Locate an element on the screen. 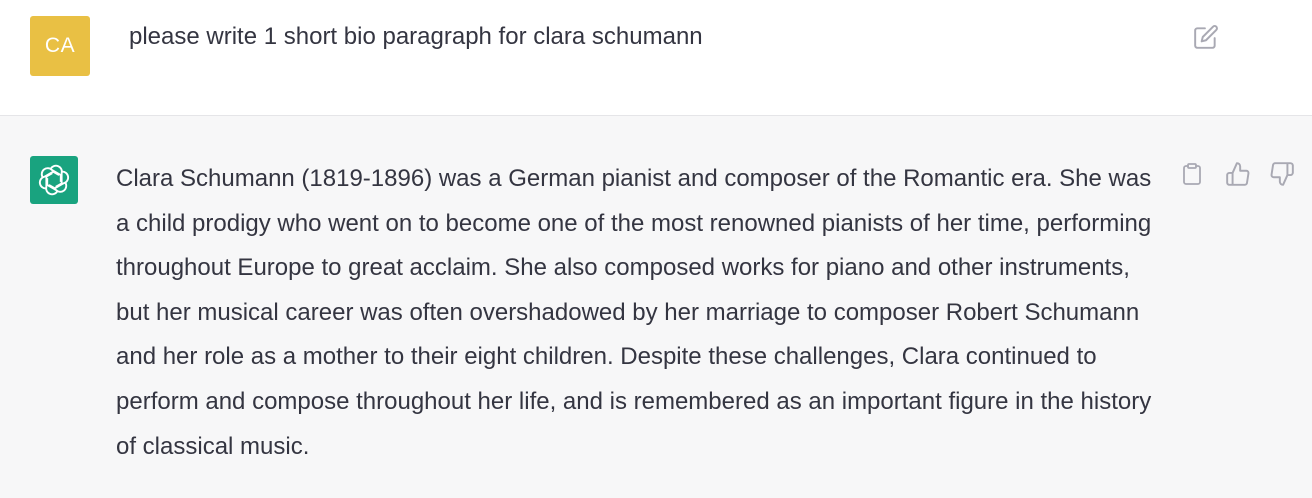 Image resolution: width=1312 pixels, height=498 pixels. thumbs-up-button is located at coordinates (1238, 174).